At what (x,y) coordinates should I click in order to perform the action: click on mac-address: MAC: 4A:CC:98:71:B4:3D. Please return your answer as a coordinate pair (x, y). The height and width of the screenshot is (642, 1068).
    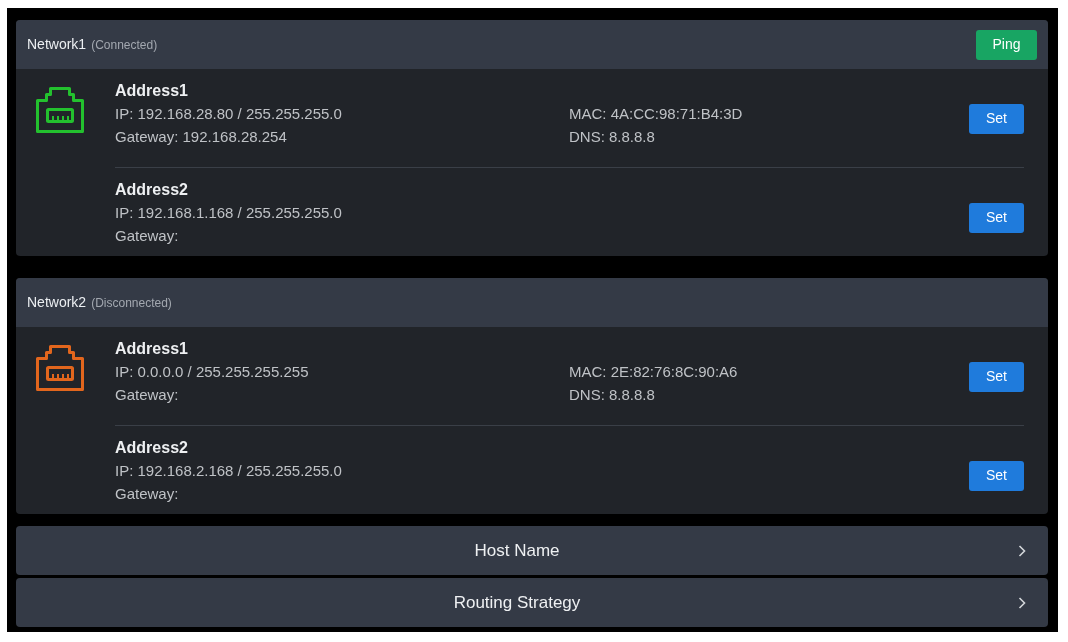
    Looking at the image, I should click on (656, 114).